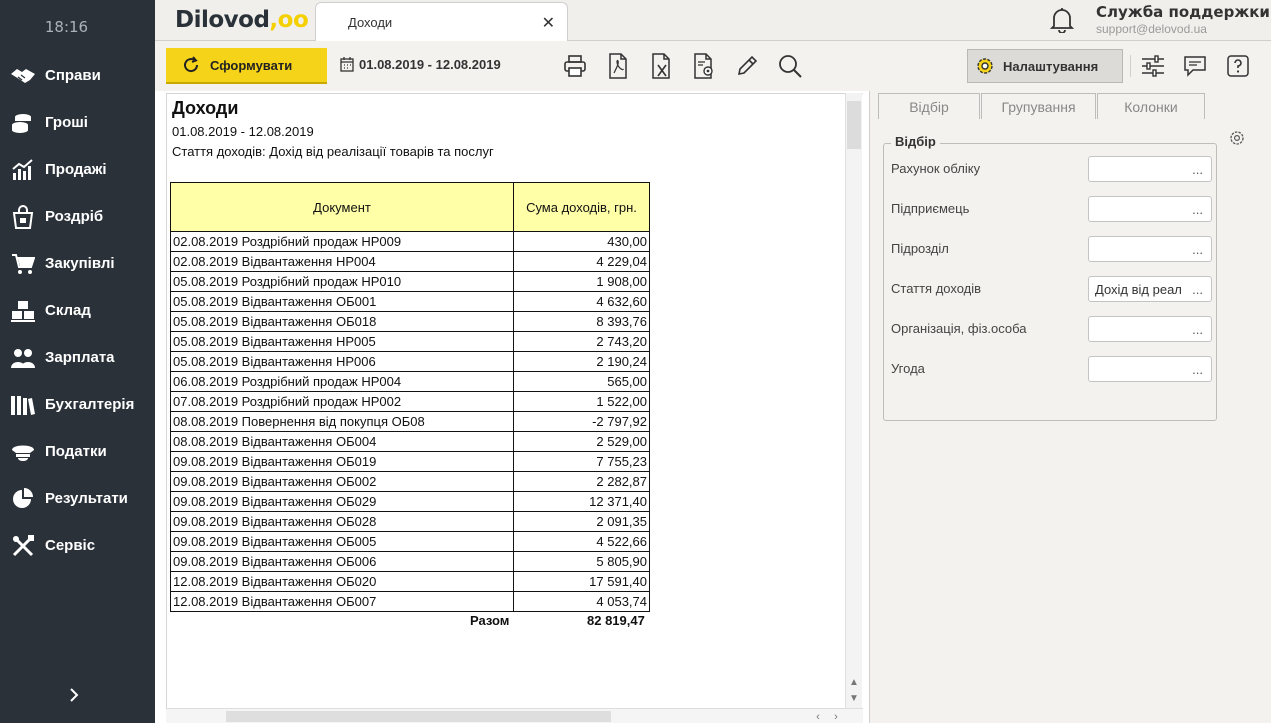  I want to click on document-cell: 05.08.2019 Роздрібний продаж НР010, so click(342, 281).